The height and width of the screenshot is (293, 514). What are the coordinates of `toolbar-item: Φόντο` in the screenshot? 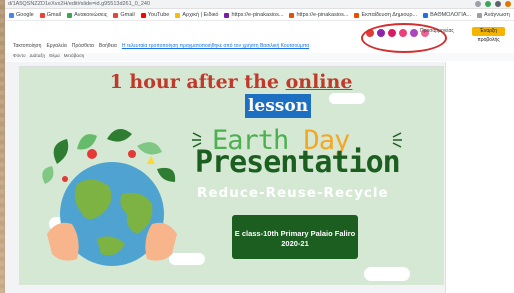 It's located at (19, 57).